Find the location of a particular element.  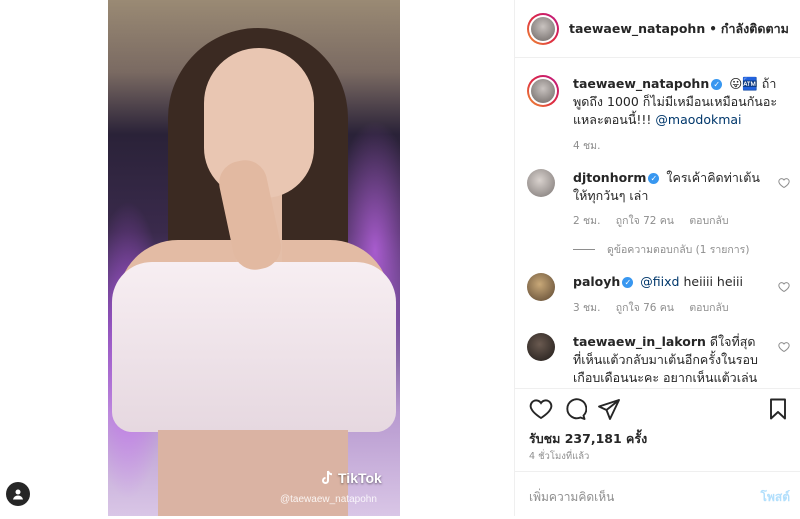

caption-username: taewaew_natapohn is located at coordinates (641, 83).